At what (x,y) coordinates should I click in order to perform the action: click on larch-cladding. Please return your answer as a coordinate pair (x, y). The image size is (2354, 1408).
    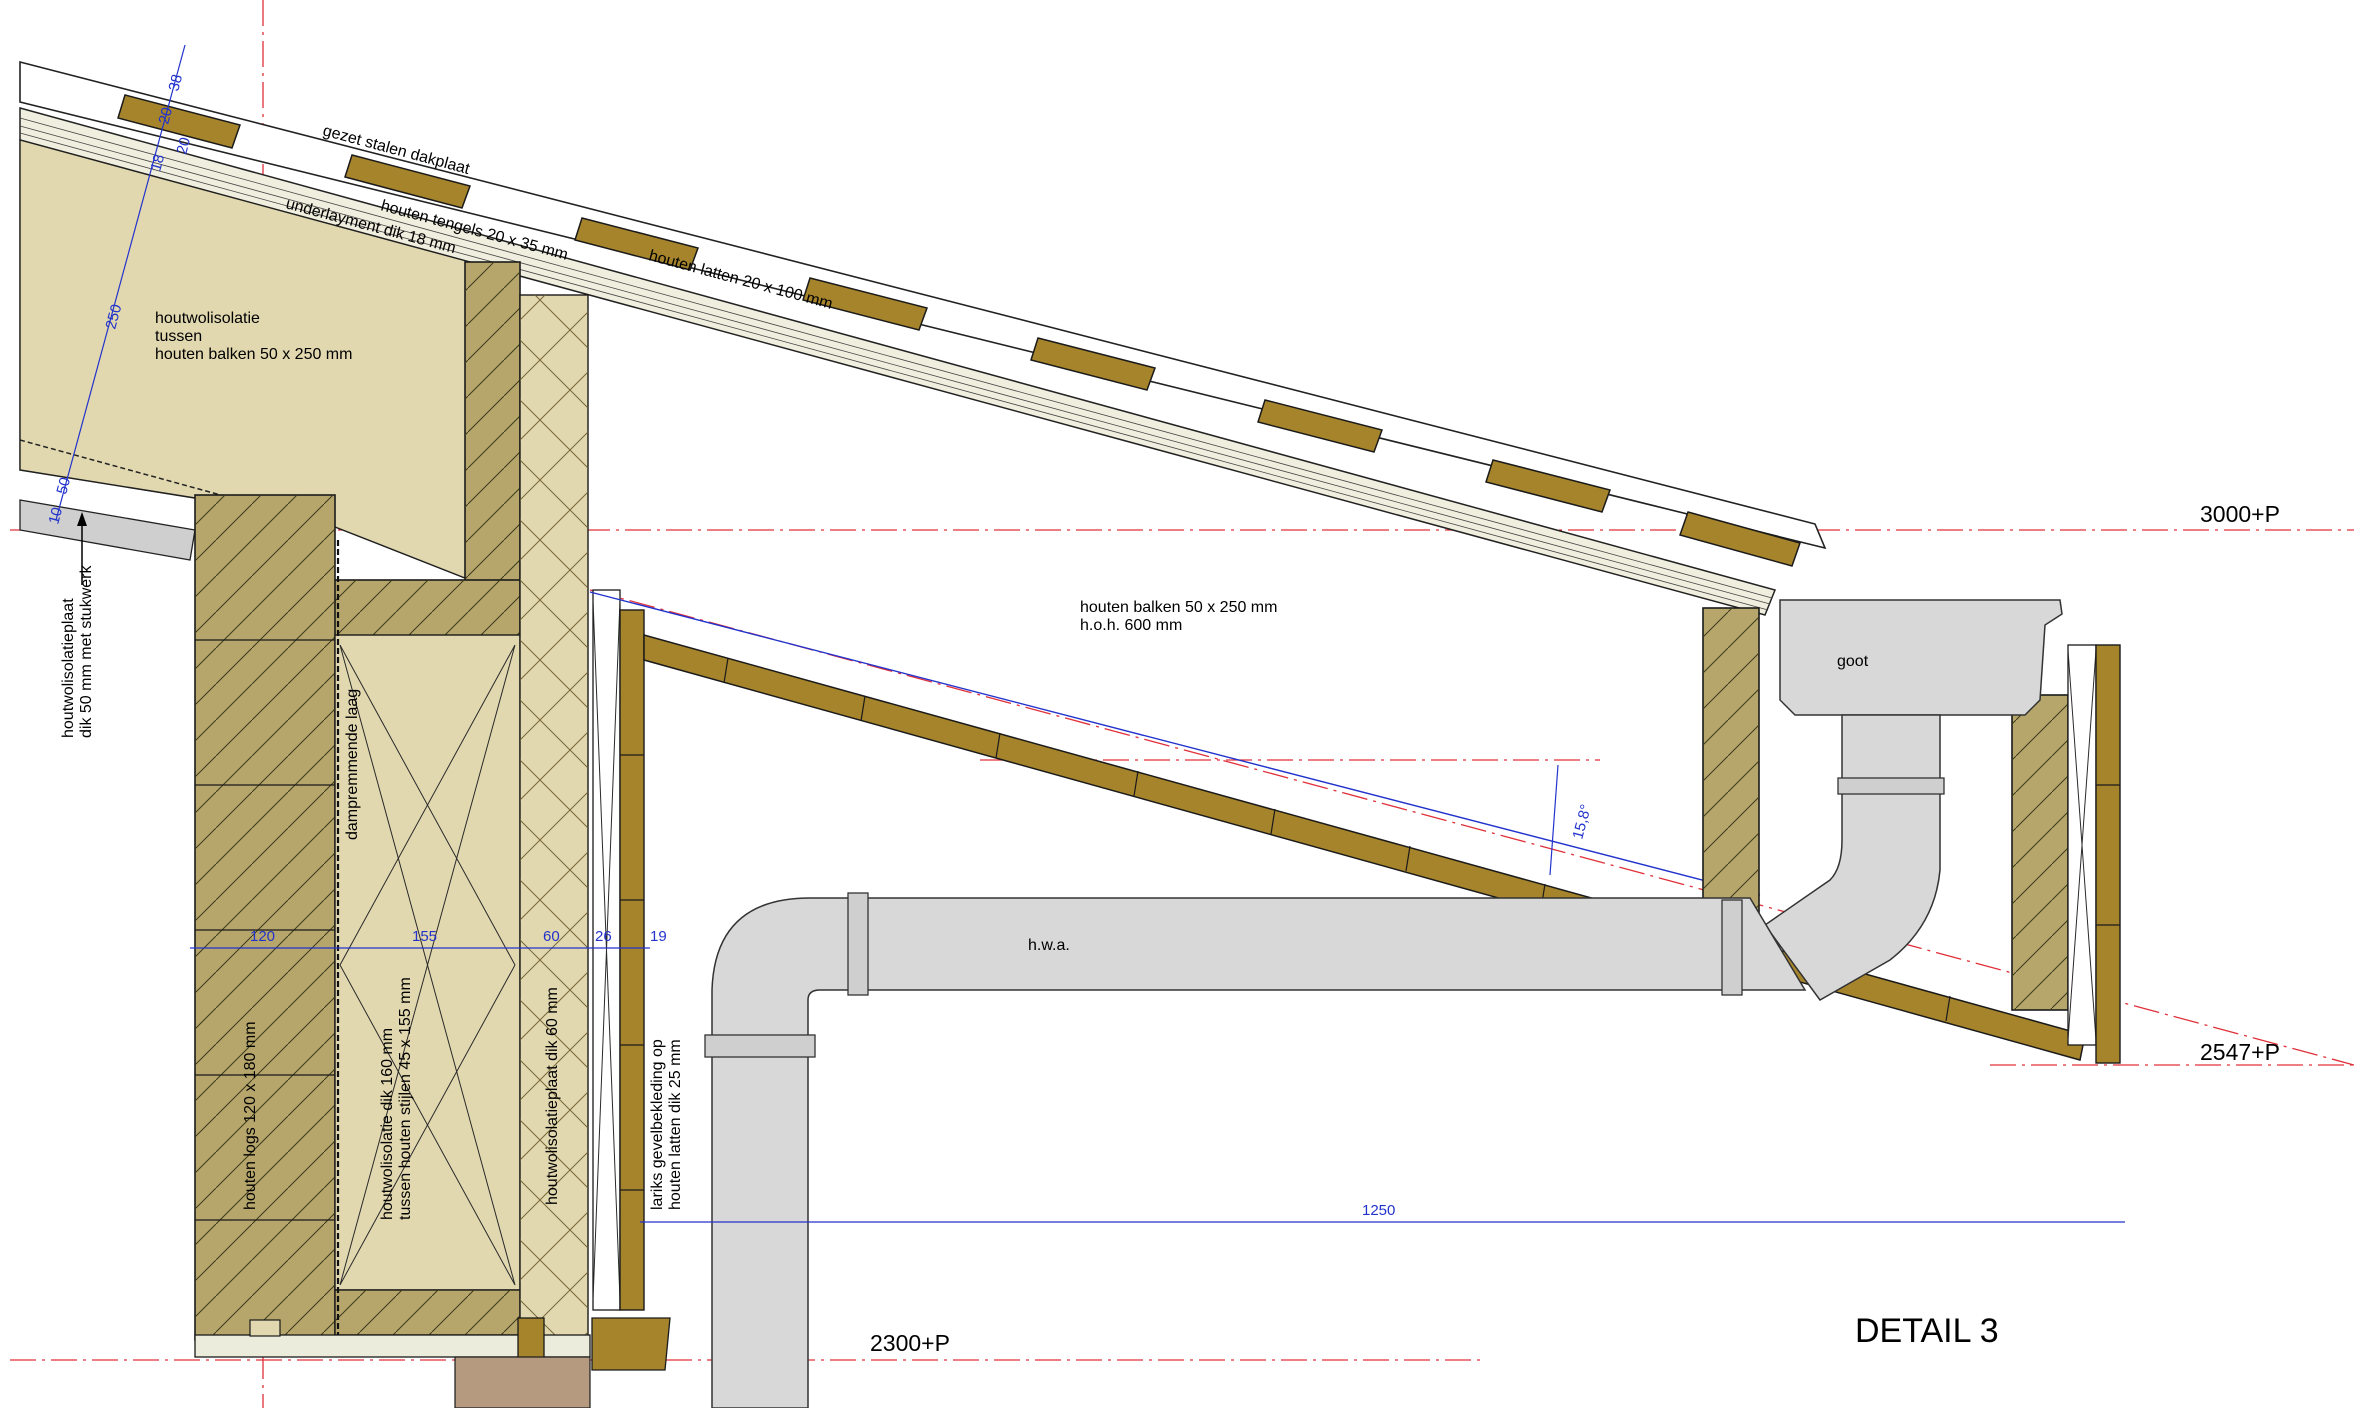
    Looking at the image, I should click on (632, 960).